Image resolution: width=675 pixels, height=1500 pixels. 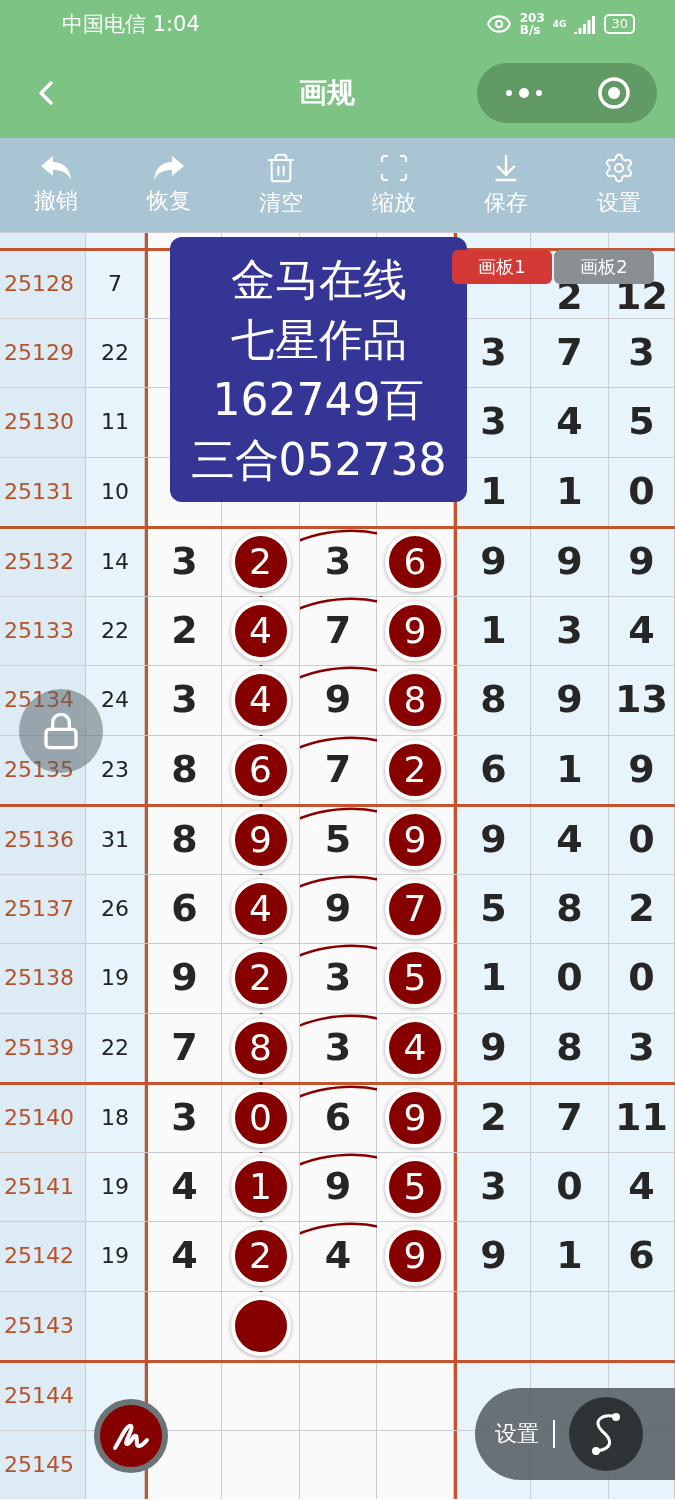 What do you see at coordinates (318, 459) in the screenshot?
I see `note-text: 三合052738` at bounding box center [318, 459].